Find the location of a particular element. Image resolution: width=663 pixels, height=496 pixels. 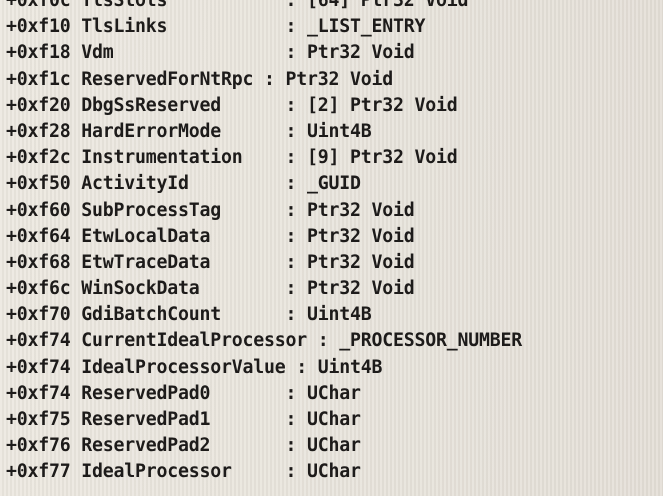

struct-field-line: +0xf70 GdiBatchCount : Uint4B is located at coordinates (334, 315).